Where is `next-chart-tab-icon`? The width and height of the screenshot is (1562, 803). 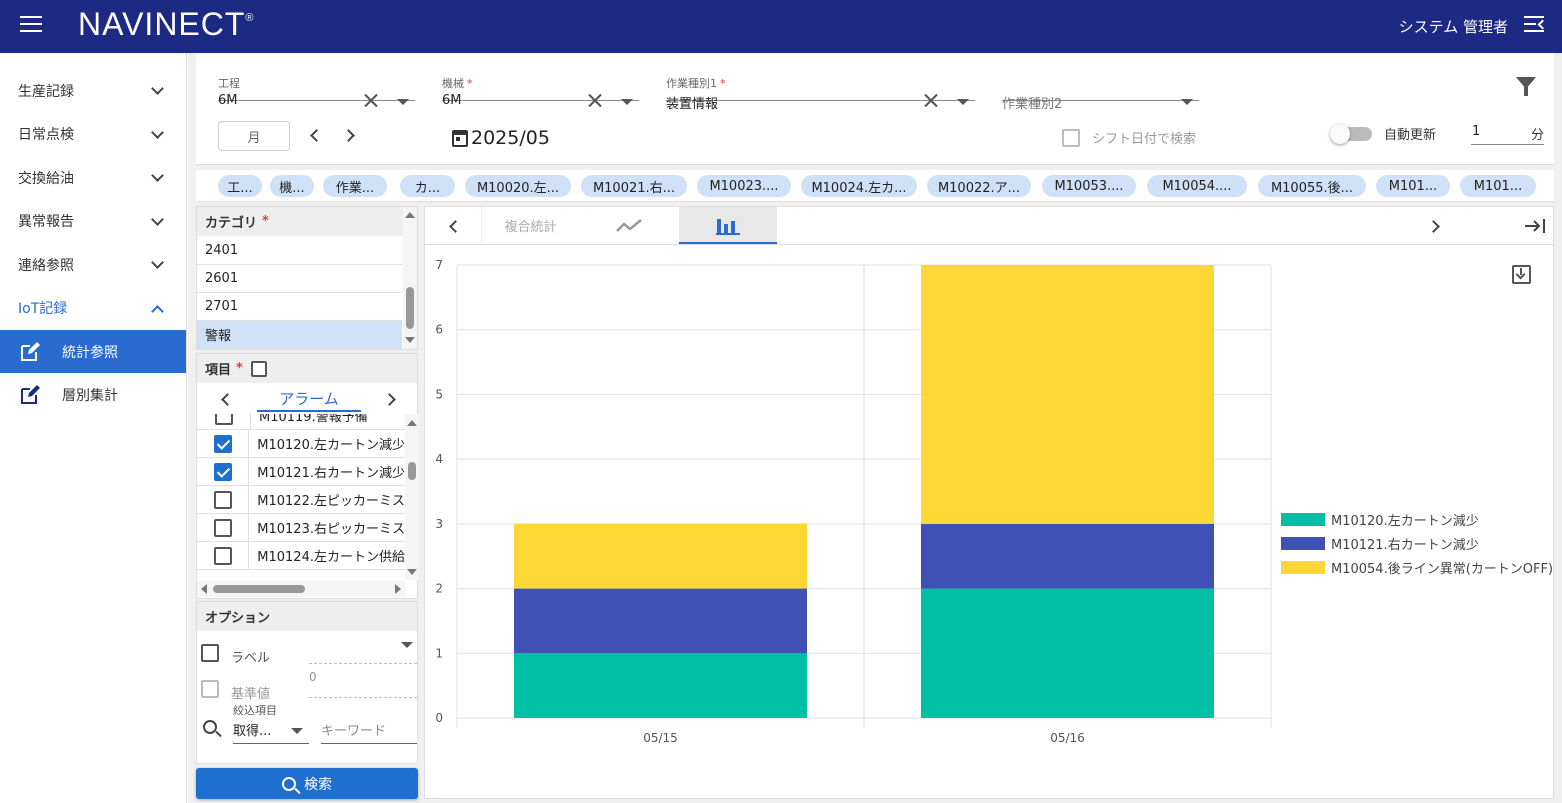
next-chart-tab-icon is located at coordinates (1433, 226).